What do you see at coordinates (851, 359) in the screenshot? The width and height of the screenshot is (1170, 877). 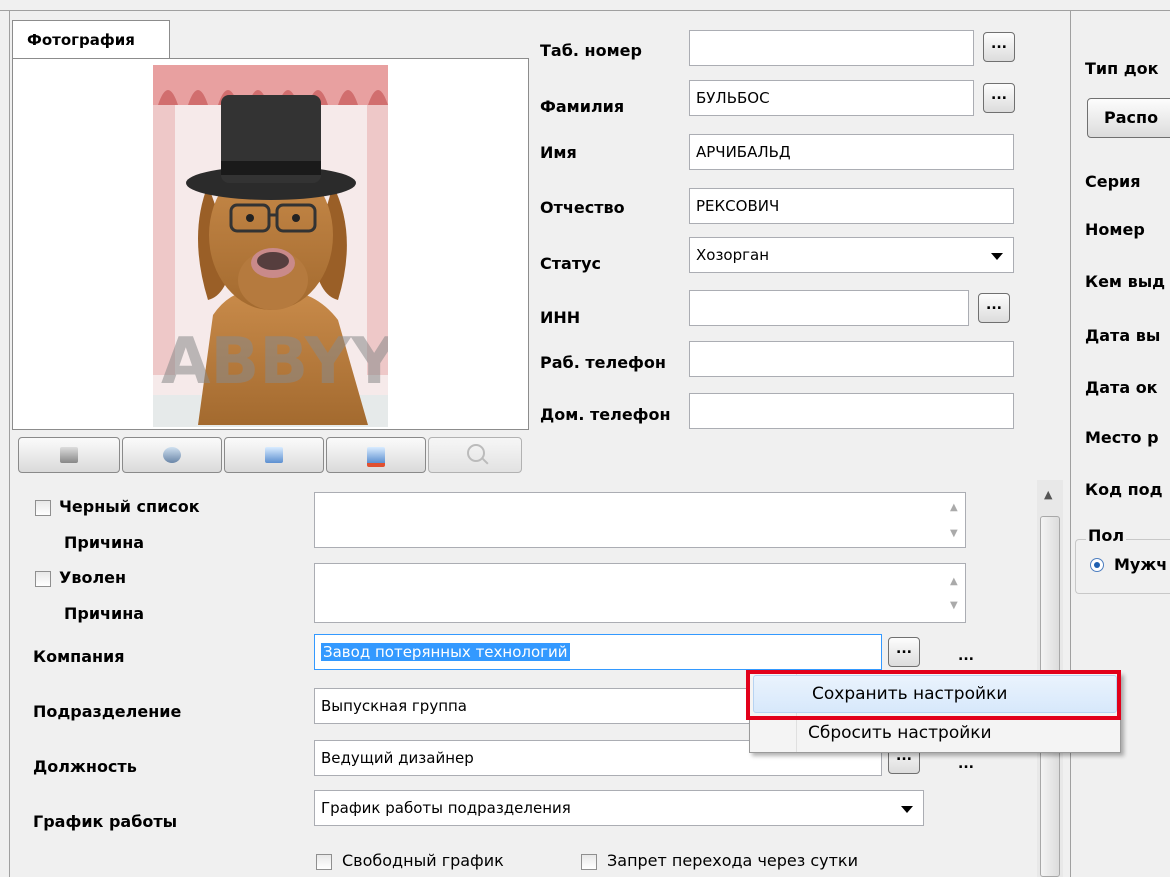 I see `work-phone-field` at bounding box center [851, 359].